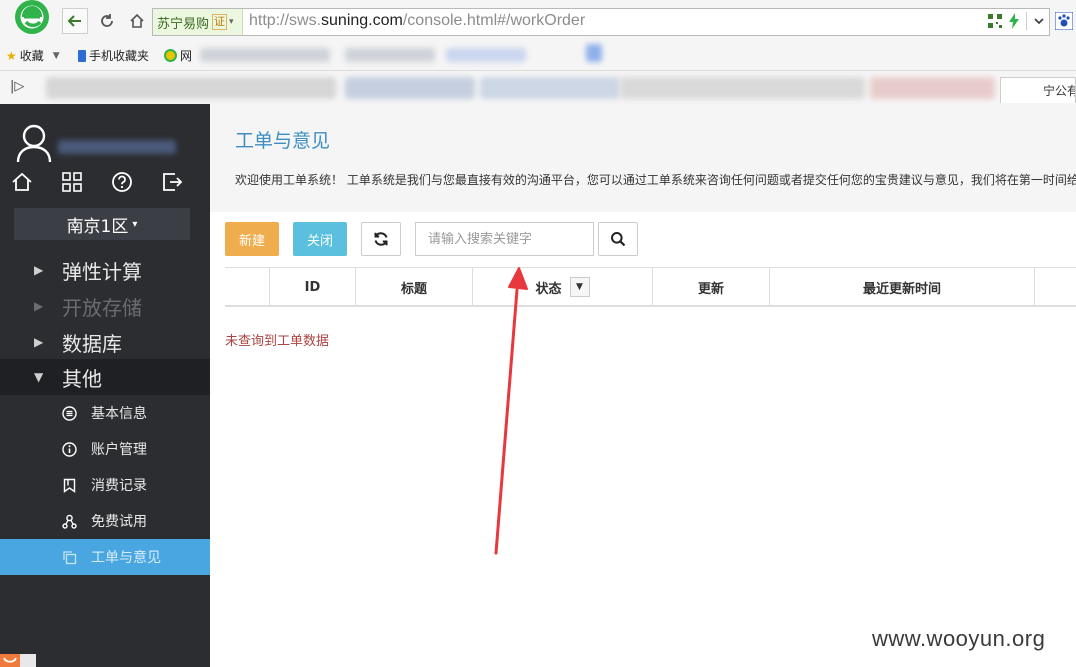 The image size is (1076, 667). What do you see at coordinates (198, 22) in the screenshot?
I see `site-identity-badge: 苏宁易购 证 ▾` at bounding box center [198, 22].